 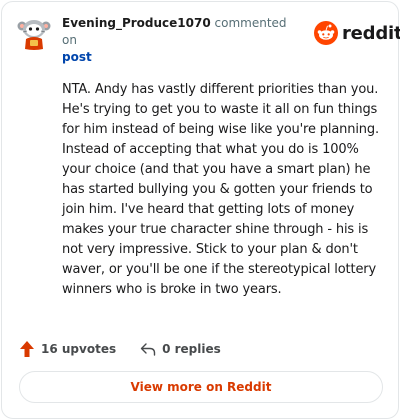 I want to click on comment-stats: 16 upvotes 0 replies, so click(x=120, y=349).